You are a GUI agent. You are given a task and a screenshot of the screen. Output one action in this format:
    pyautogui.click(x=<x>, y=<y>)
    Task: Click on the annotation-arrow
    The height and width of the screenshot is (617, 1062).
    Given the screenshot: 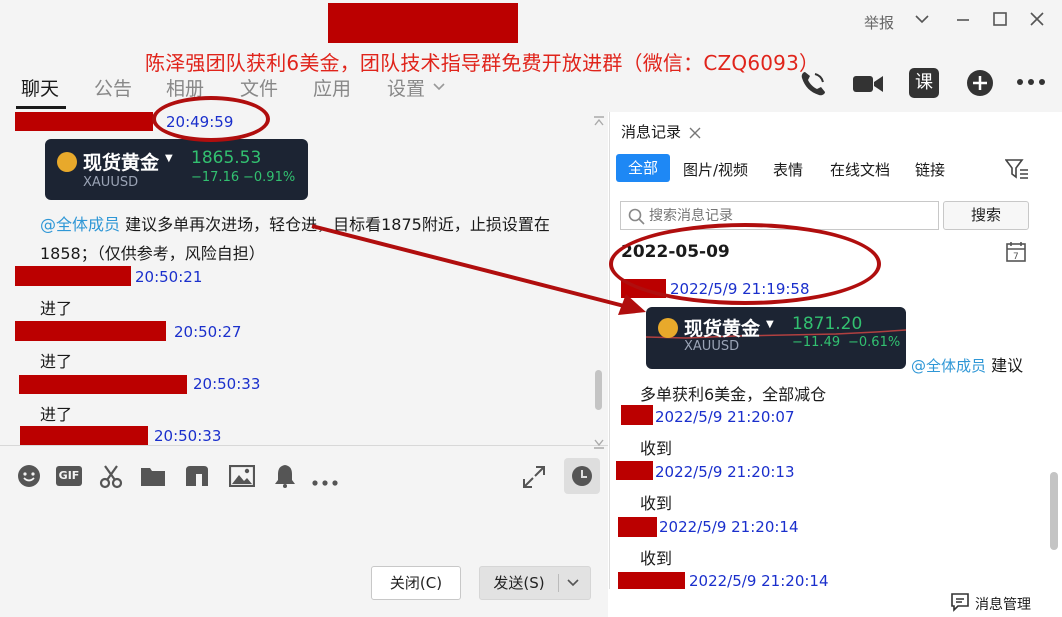 What is the action you would take?
    pyautogui.click(x=478, y=269)
    